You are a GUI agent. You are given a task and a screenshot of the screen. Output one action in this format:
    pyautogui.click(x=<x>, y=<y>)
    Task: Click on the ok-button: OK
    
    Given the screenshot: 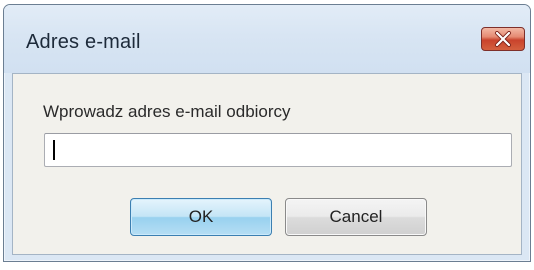 What is the action you would take?
    pyautogui.click(x=201, y=217)
    